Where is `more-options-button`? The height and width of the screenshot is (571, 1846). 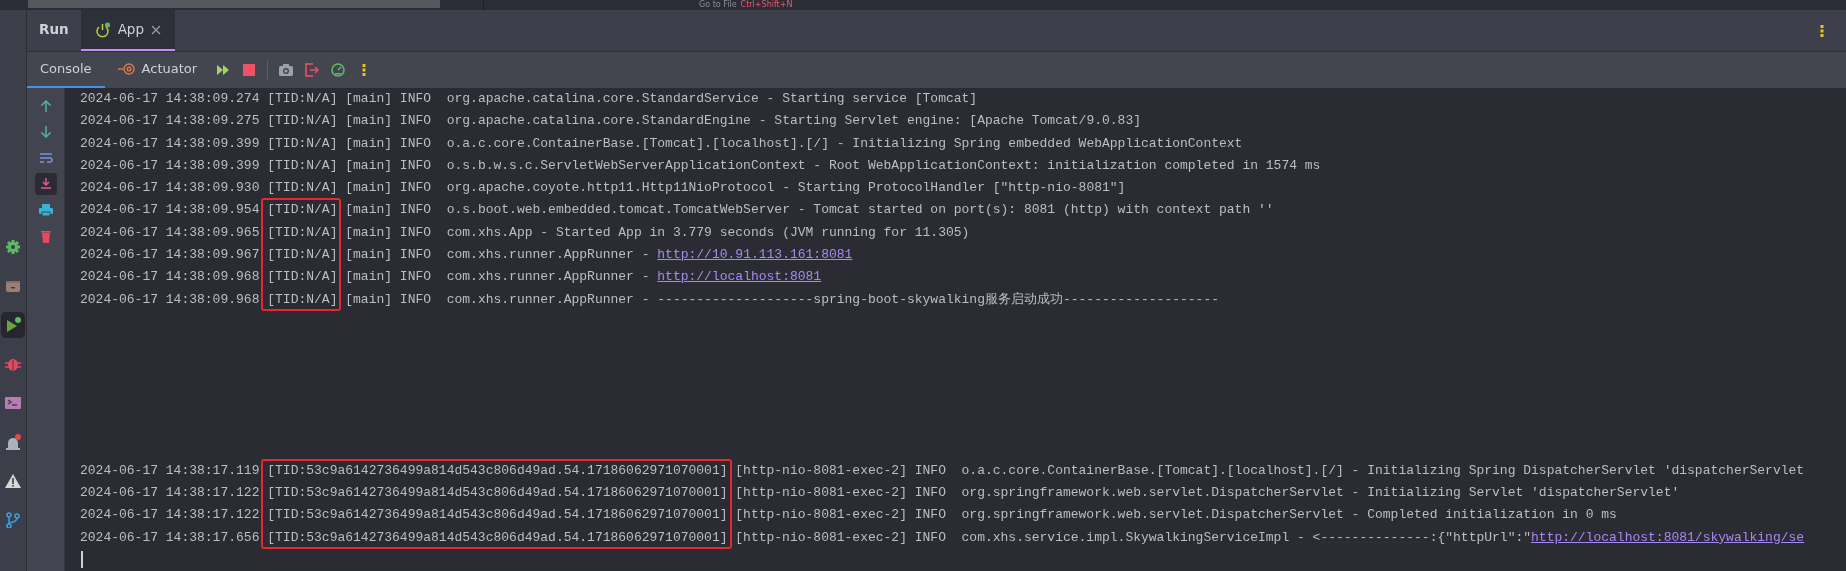
more-options-button is located at coordinates (1822, 30).